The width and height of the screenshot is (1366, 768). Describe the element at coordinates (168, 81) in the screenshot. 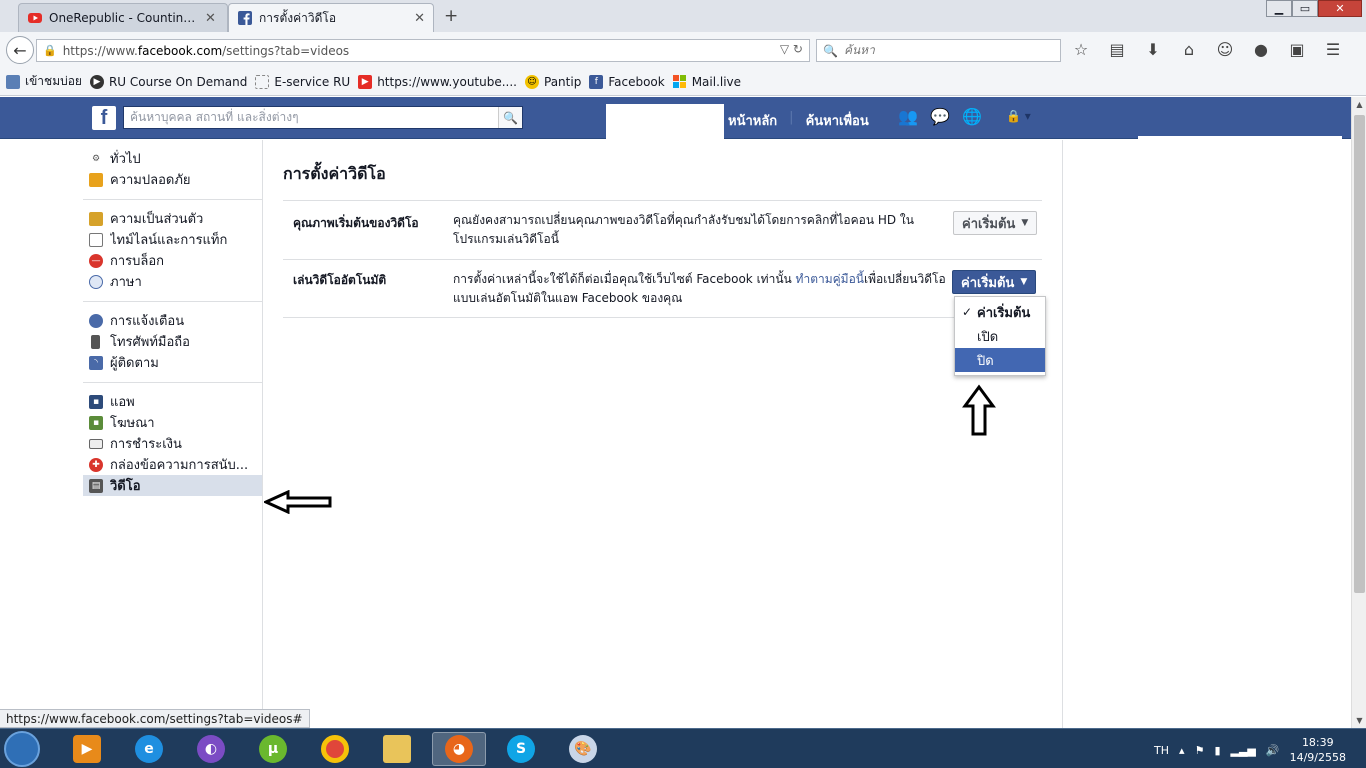

I see `bookmark-ru-course: ▶ RU Course On Demand` at that location.